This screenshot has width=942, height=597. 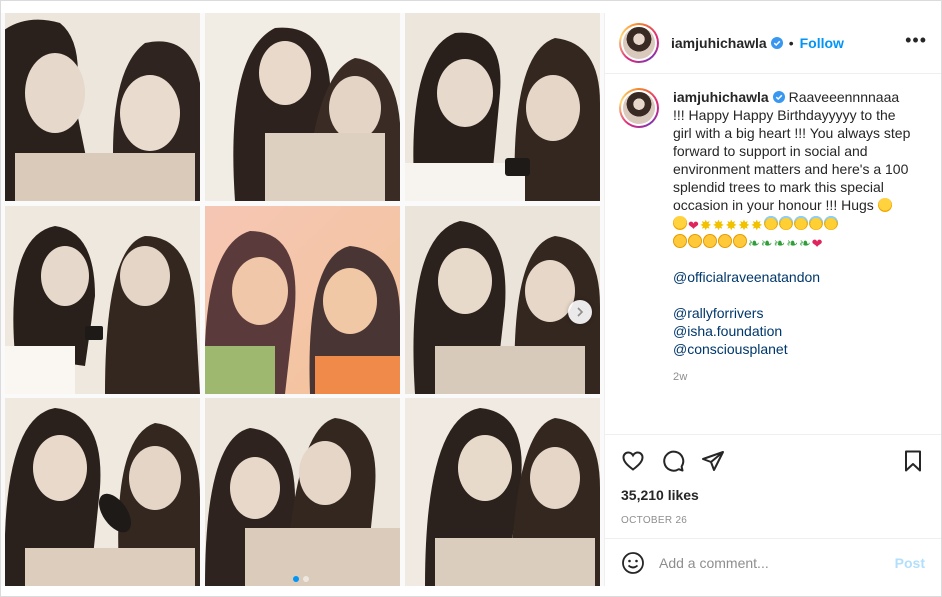 I want to click on mention-link: @rallyforrivers, so click(x=793, y=313).